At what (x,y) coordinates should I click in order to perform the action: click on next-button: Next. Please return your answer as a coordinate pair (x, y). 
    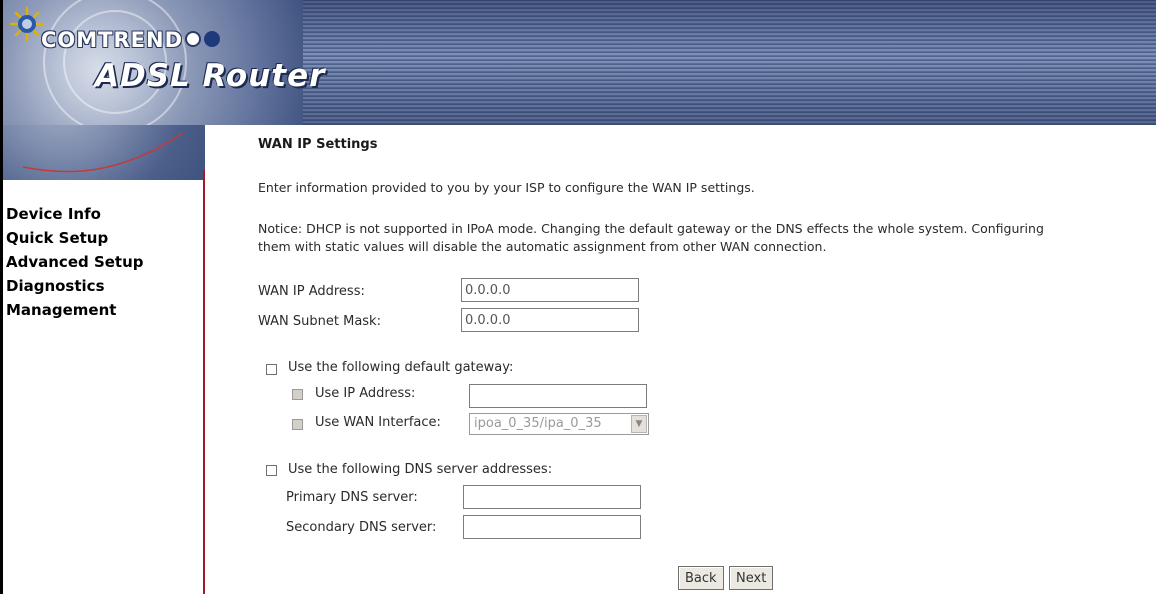
    Looking at the image, I should click on (751, 578).